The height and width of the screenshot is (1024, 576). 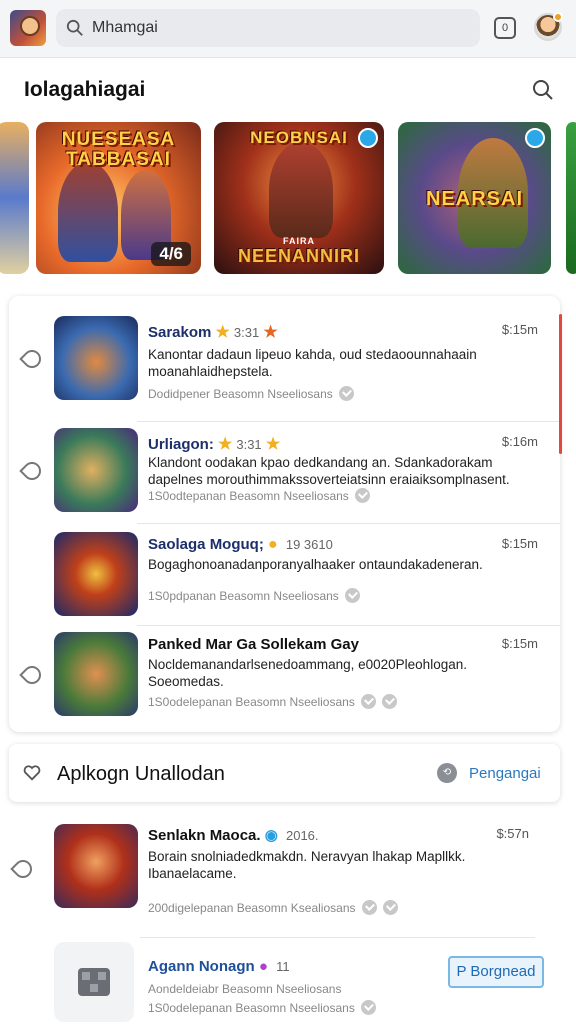 What do you see at coordinates (271, 835) in the screenshot?
I see `verified-icon: ◉` at bounding box center [271, 835].